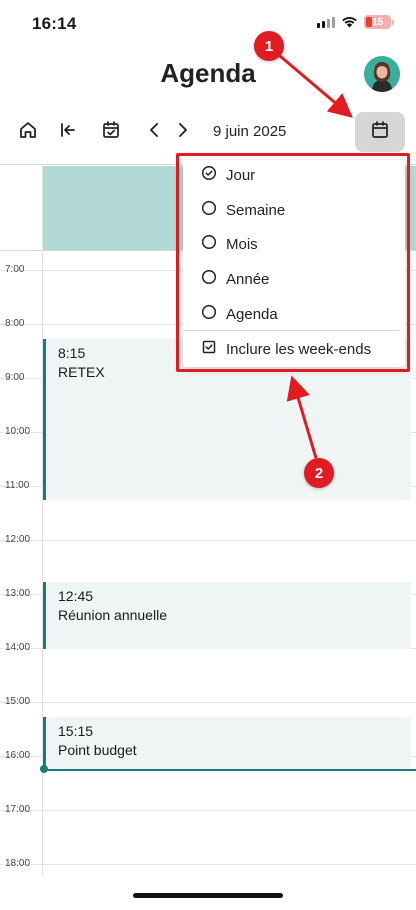 This screenshot has height=910, width=416. Describe the element at coordinates (208, 133) in the screenshot. I see `toolbar: 9 juin 2025` at that location.